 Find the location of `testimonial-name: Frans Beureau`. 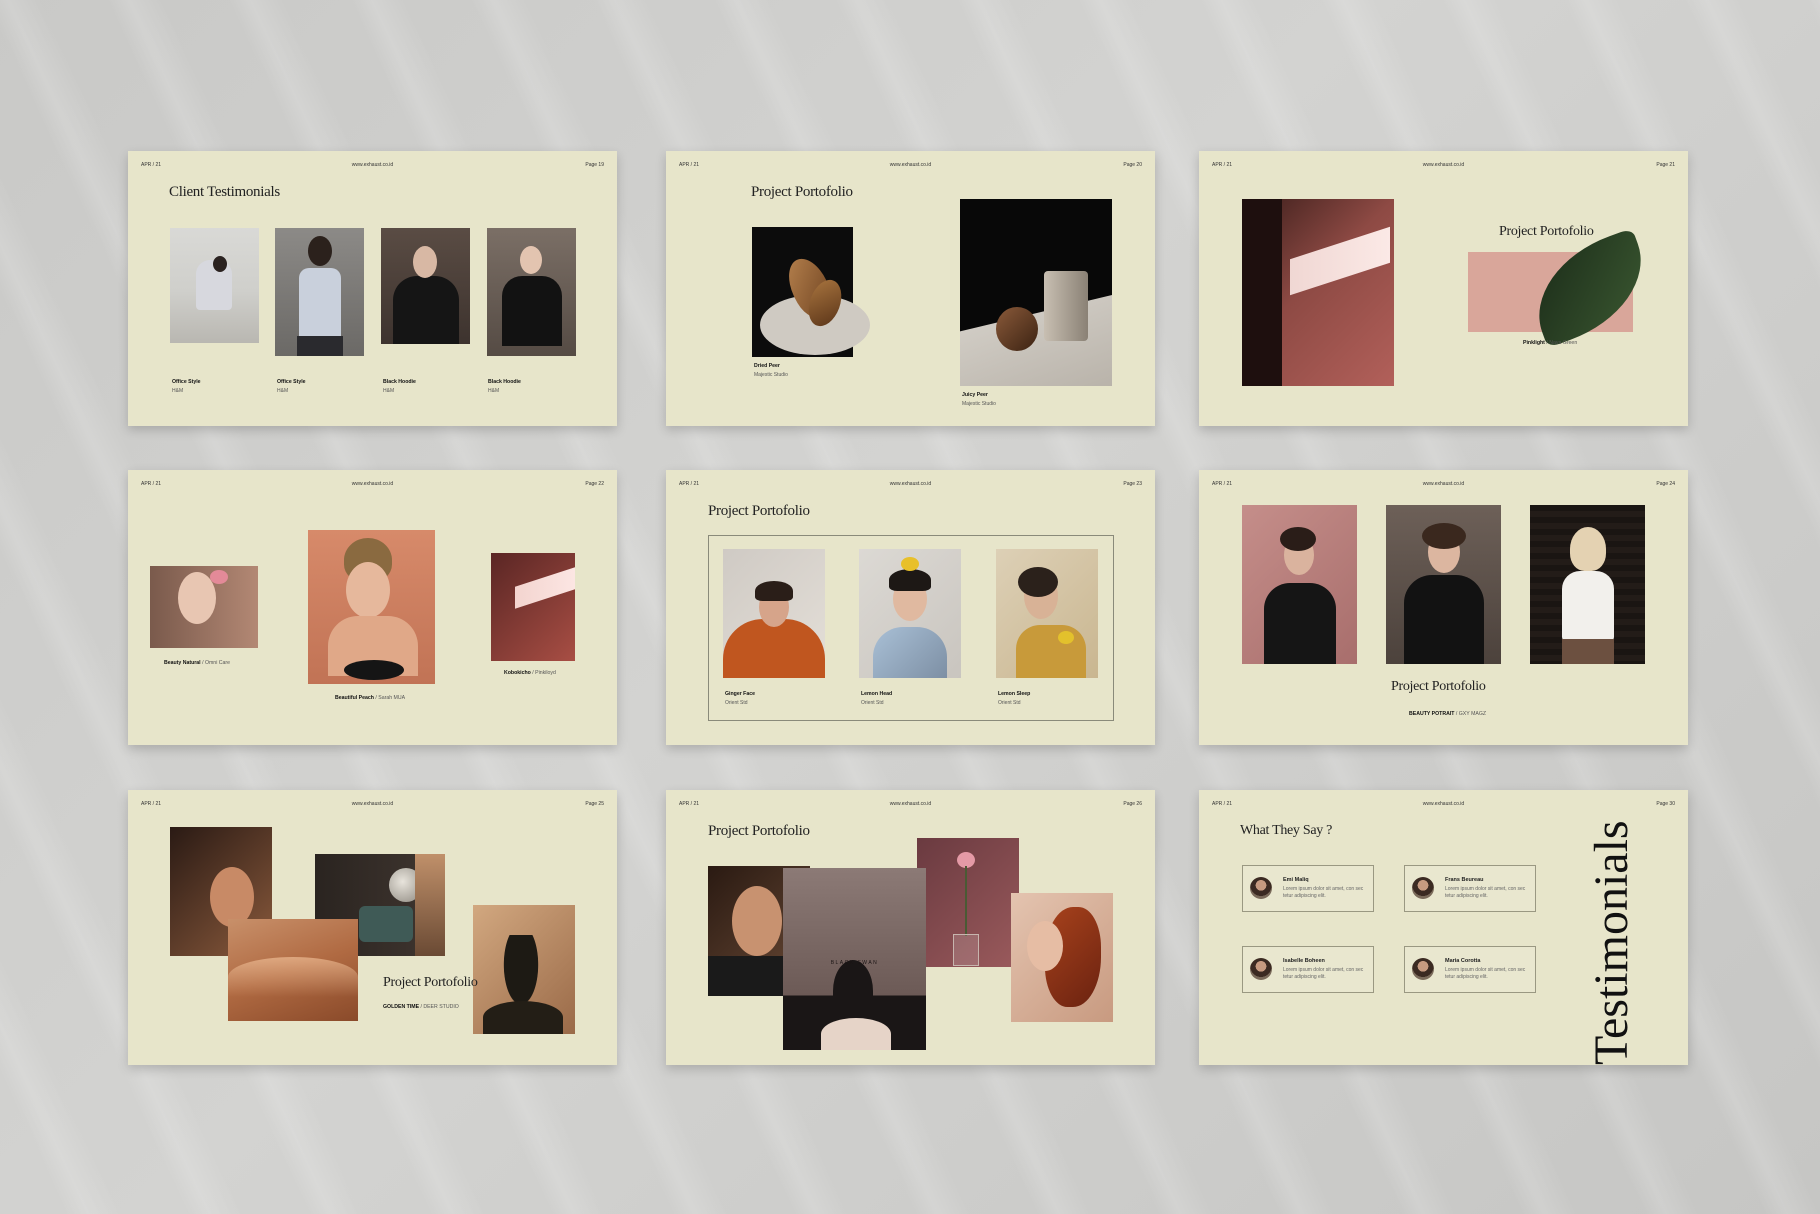

testimonial-name: Frans Beureau is located at coordinates (1464, 880).